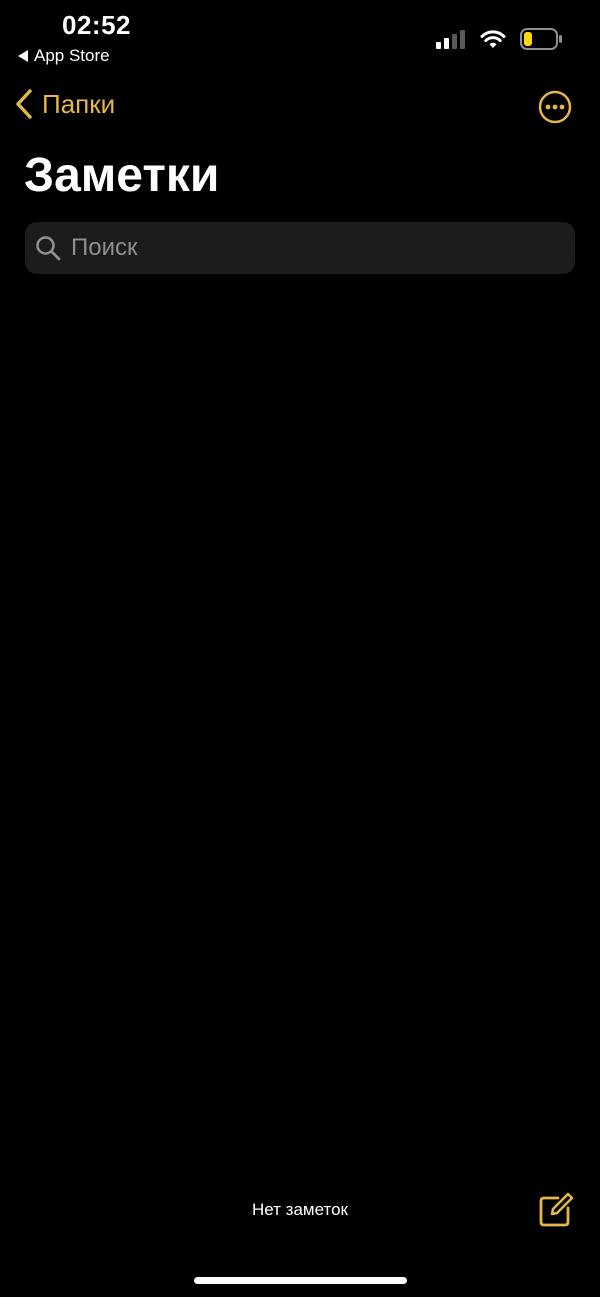 The image size is (600, 1297). What do you see at coordinates (541, 39) in the screenshot?
I see `battery-icon` at bounding box center [541, 39].